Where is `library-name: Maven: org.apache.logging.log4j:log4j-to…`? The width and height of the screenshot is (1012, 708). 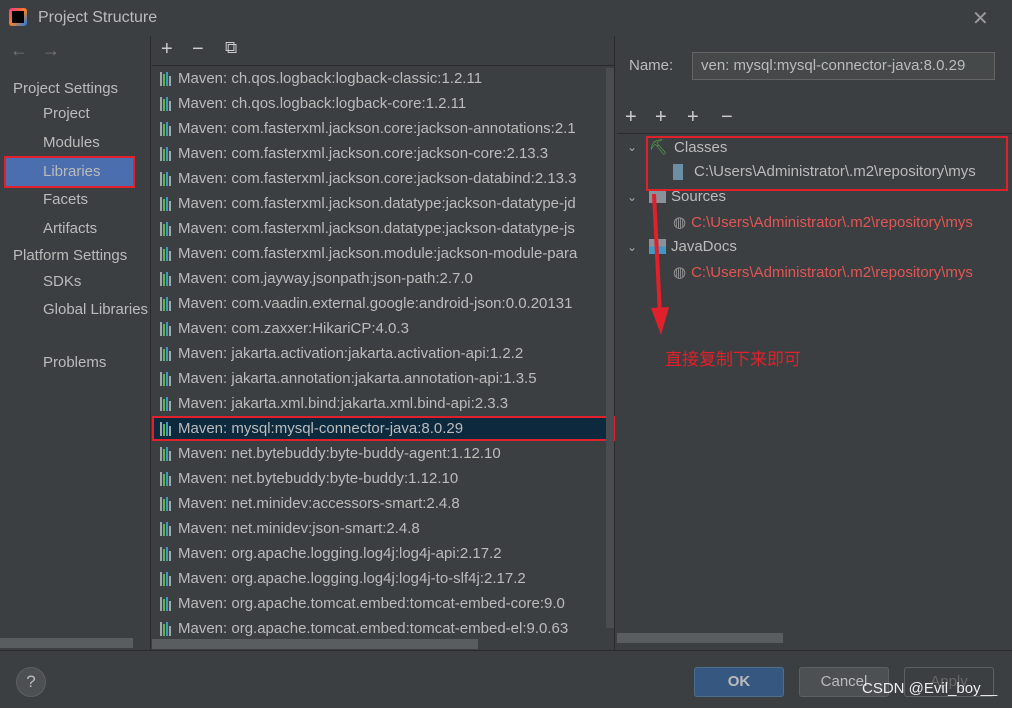 library-name: Maven: org.apache.logging.log4j:log4j-to… is located at coordinates (352, 578).